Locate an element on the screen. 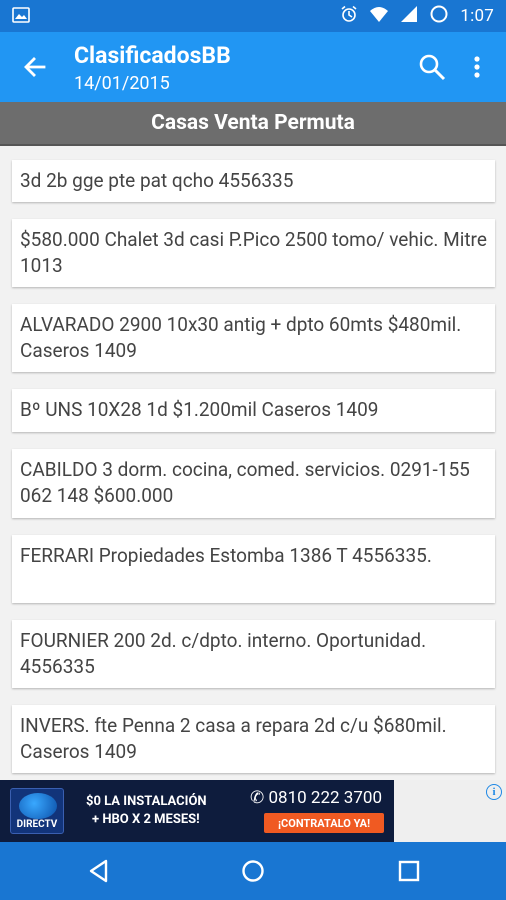  app-bar: ClasificadosBB 14/01/2015 is located at coordinates (253, 67).